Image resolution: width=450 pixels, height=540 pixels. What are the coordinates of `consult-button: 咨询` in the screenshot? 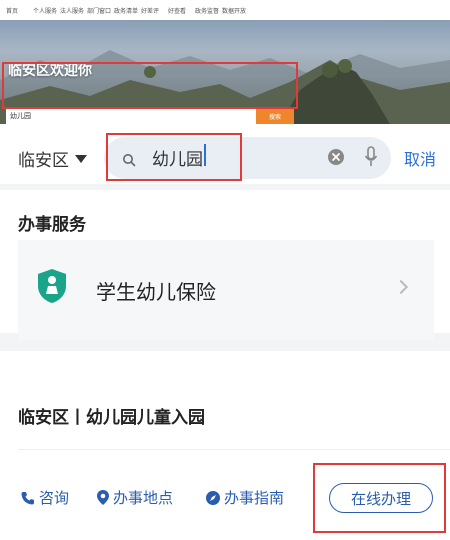 It's located at (44, 497).